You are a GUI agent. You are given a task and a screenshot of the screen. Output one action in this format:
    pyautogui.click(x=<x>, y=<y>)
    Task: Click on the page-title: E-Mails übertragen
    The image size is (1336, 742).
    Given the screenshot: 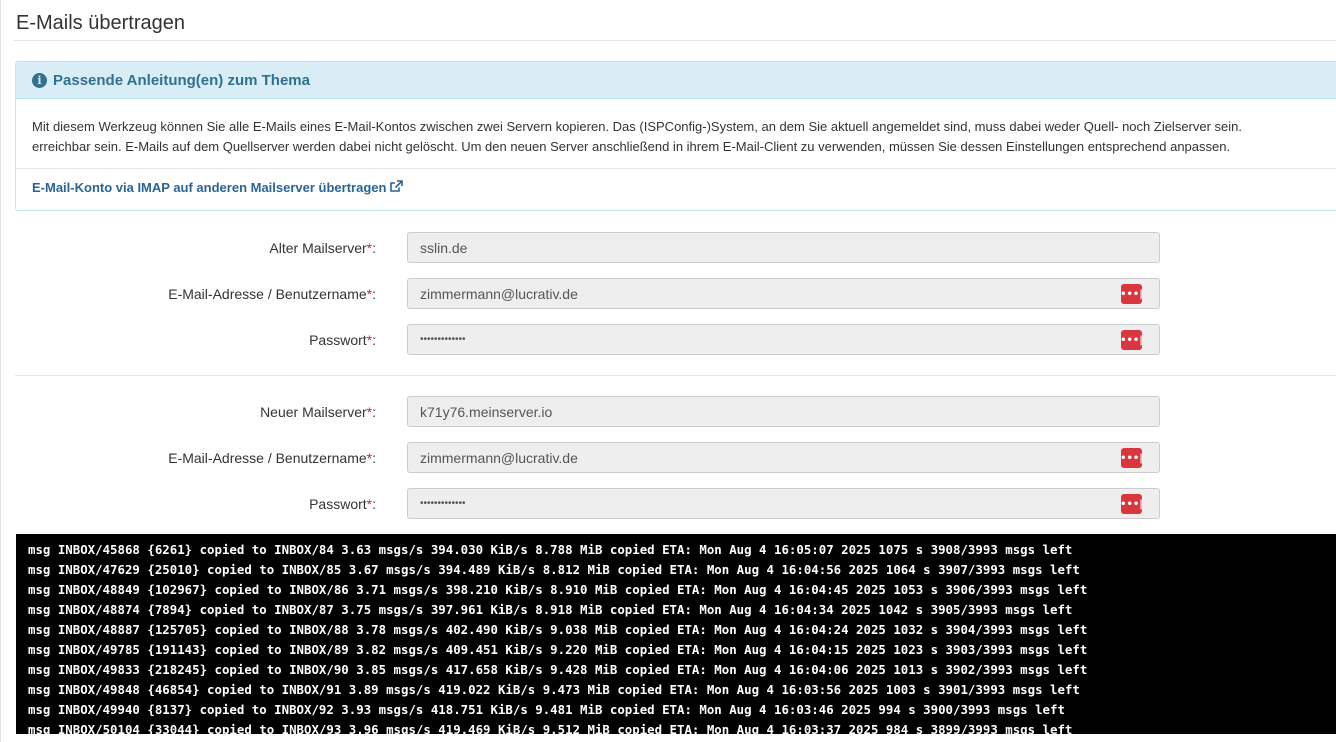 What is the action you would take?
    pyautogui.click(x=100, y=23)
    